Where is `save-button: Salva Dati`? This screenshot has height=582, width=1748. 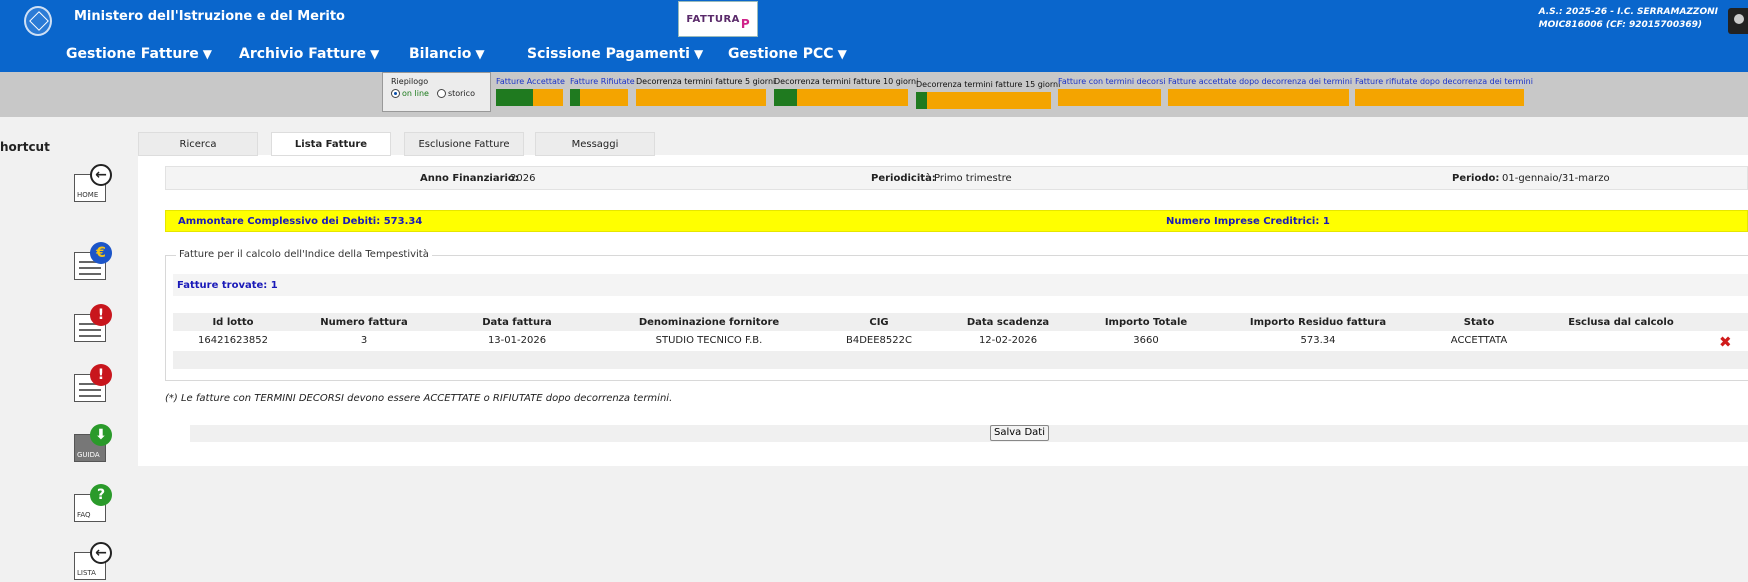 save-button: Salva Dati is located at coordinates (1019, 433).